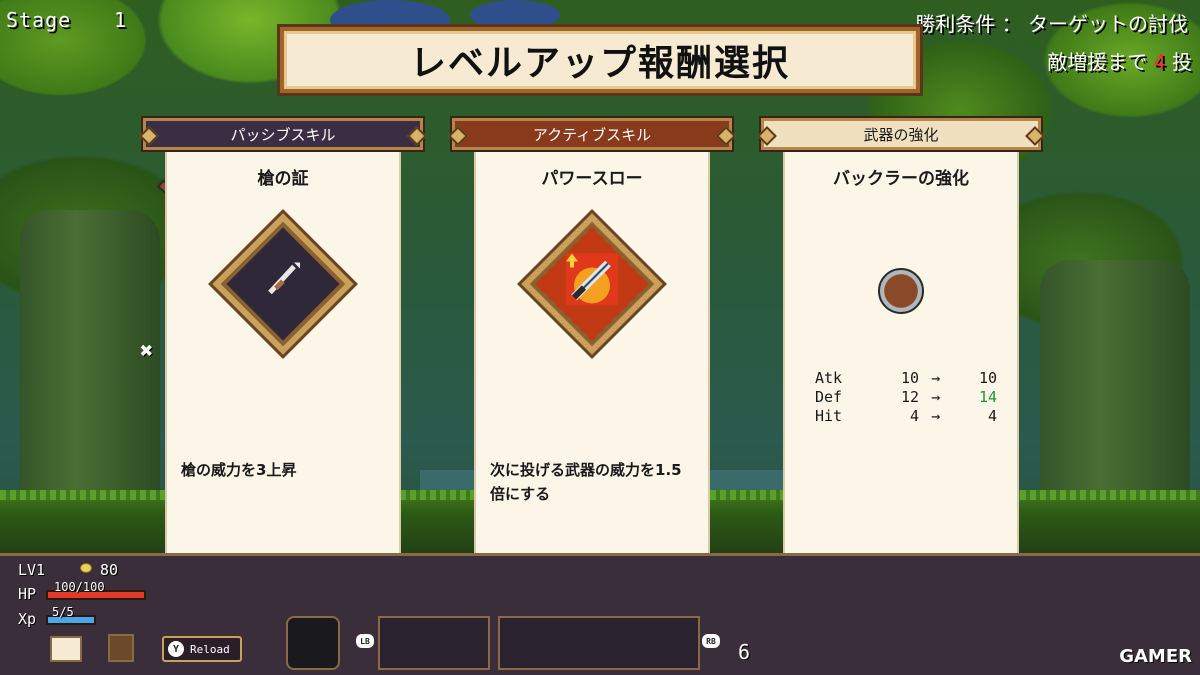 This screenshot has width=1200, height=675. What do you see at coordinates (239, 470) in the screenshot?
I see `card-description: 槍の威力を3上昇` at bounding box center [239, 470].